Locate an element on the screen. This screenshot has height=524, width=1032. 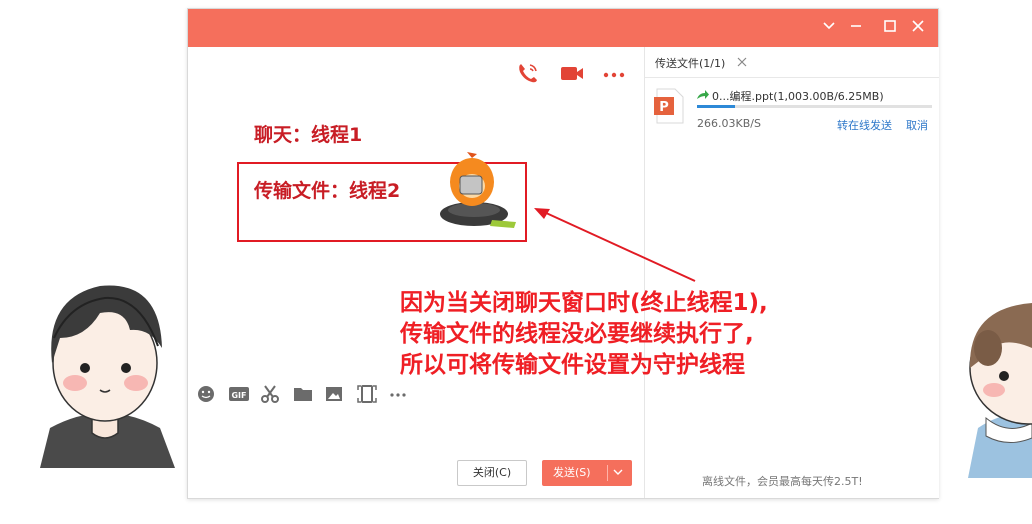
mascot-sticker is located at coordinates (478, 190).